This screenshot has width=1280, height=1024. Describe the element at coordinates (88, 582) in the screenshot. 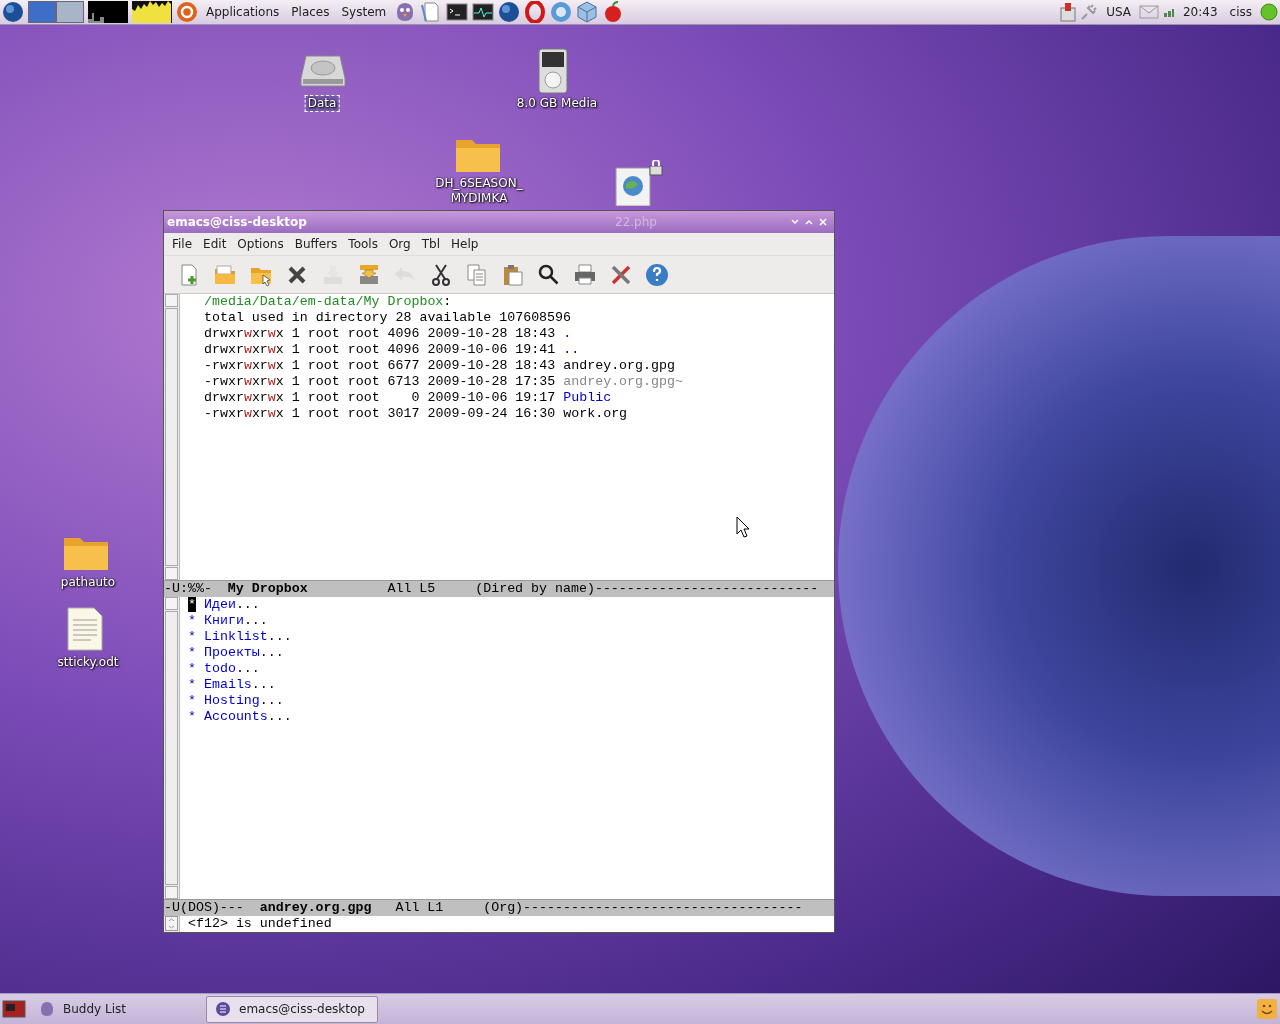

I see `icon-label: pathauto` at that location.